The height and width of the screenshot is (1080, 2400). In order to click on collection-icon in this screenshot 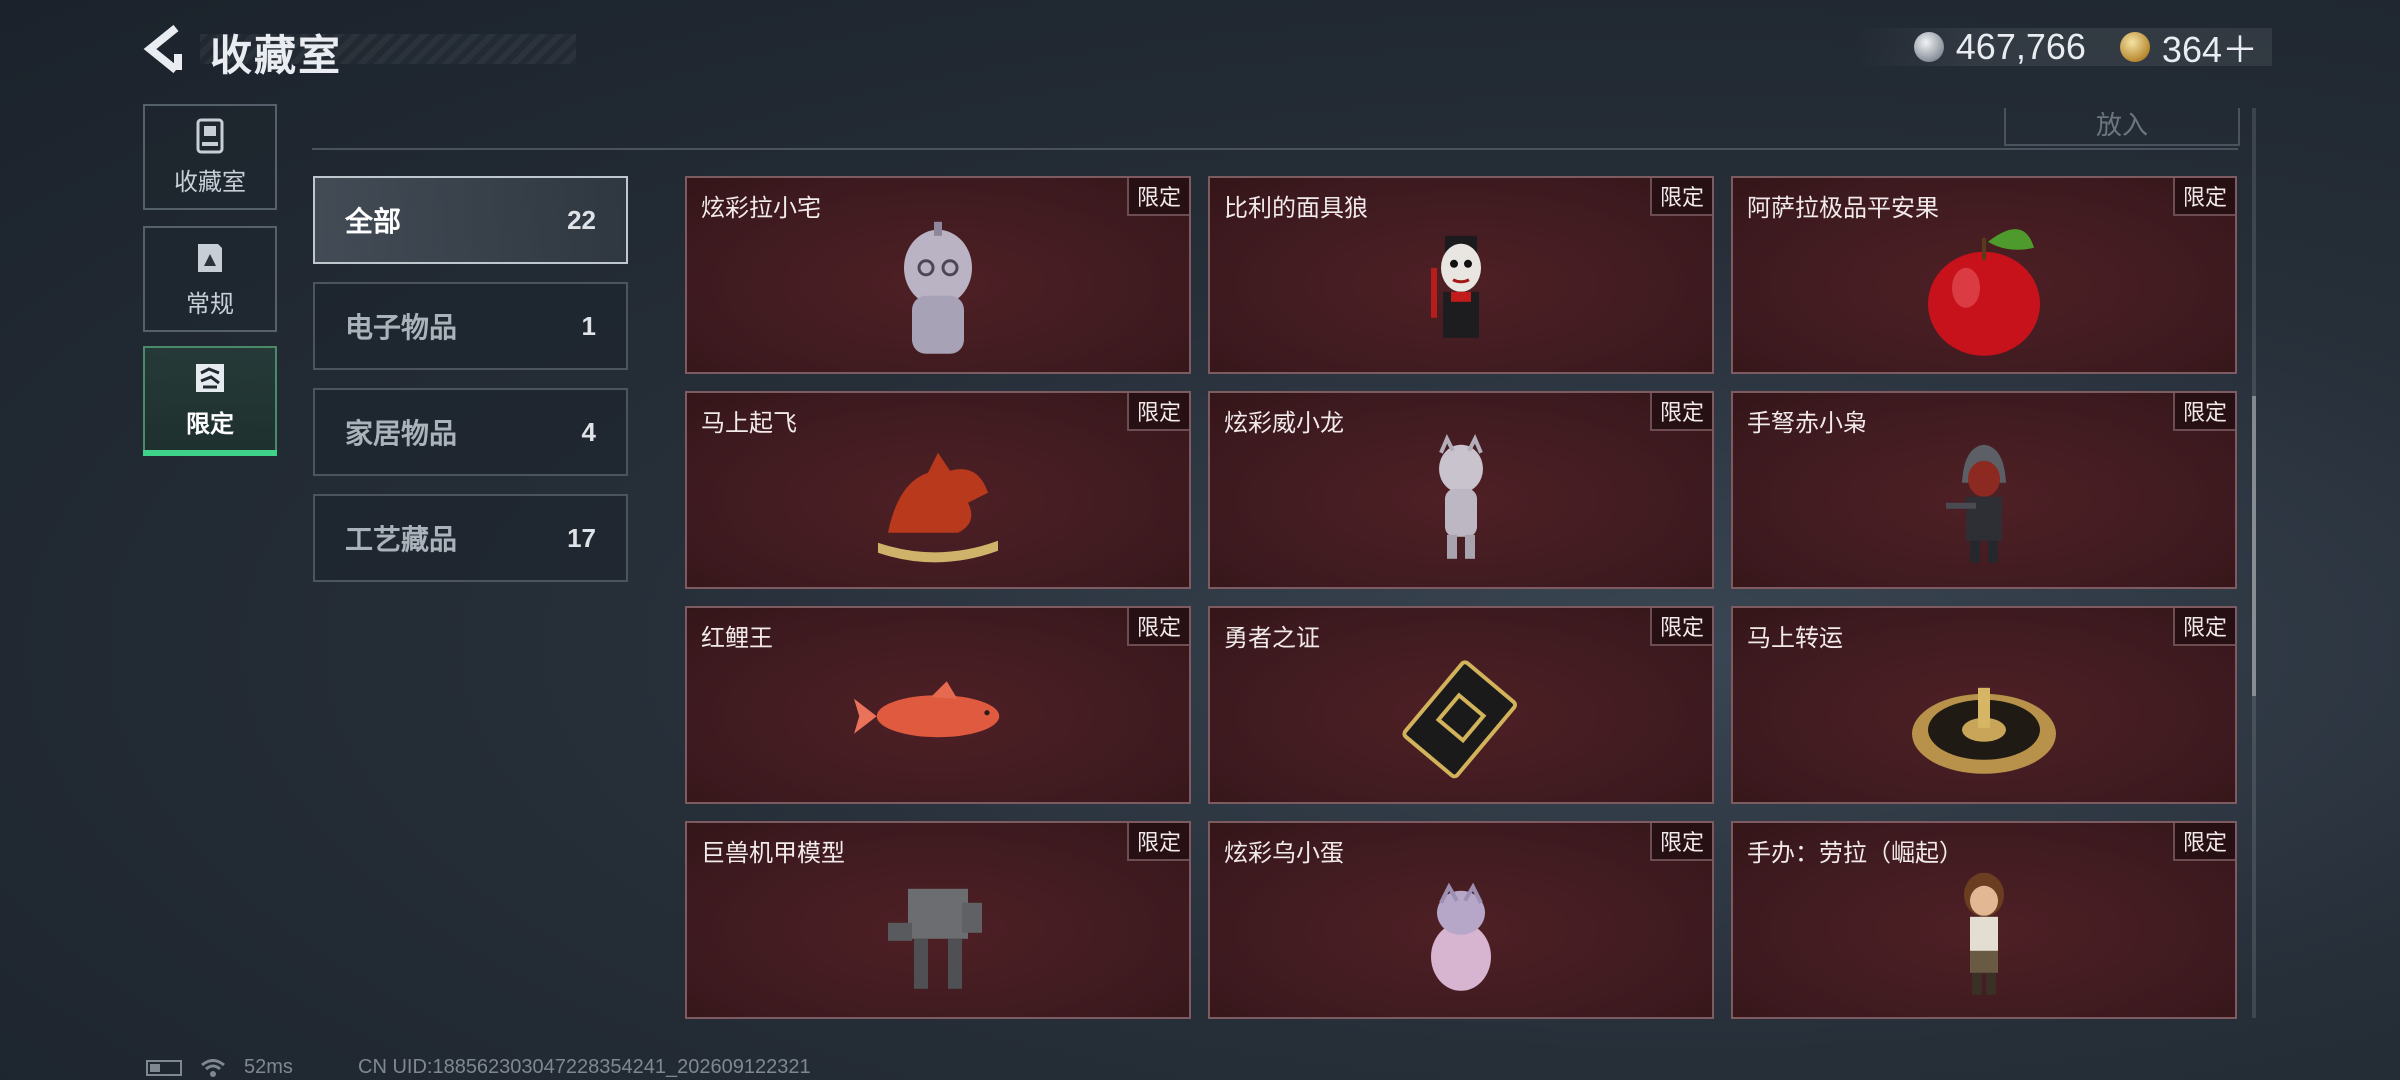, I will do `click(210, 136)`.